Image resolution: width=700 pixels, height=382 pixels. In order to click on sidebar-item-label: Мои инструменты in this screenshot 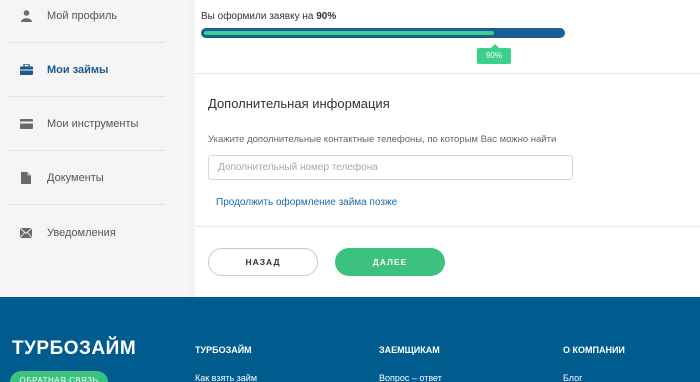, I will do `click(93, 123)`.